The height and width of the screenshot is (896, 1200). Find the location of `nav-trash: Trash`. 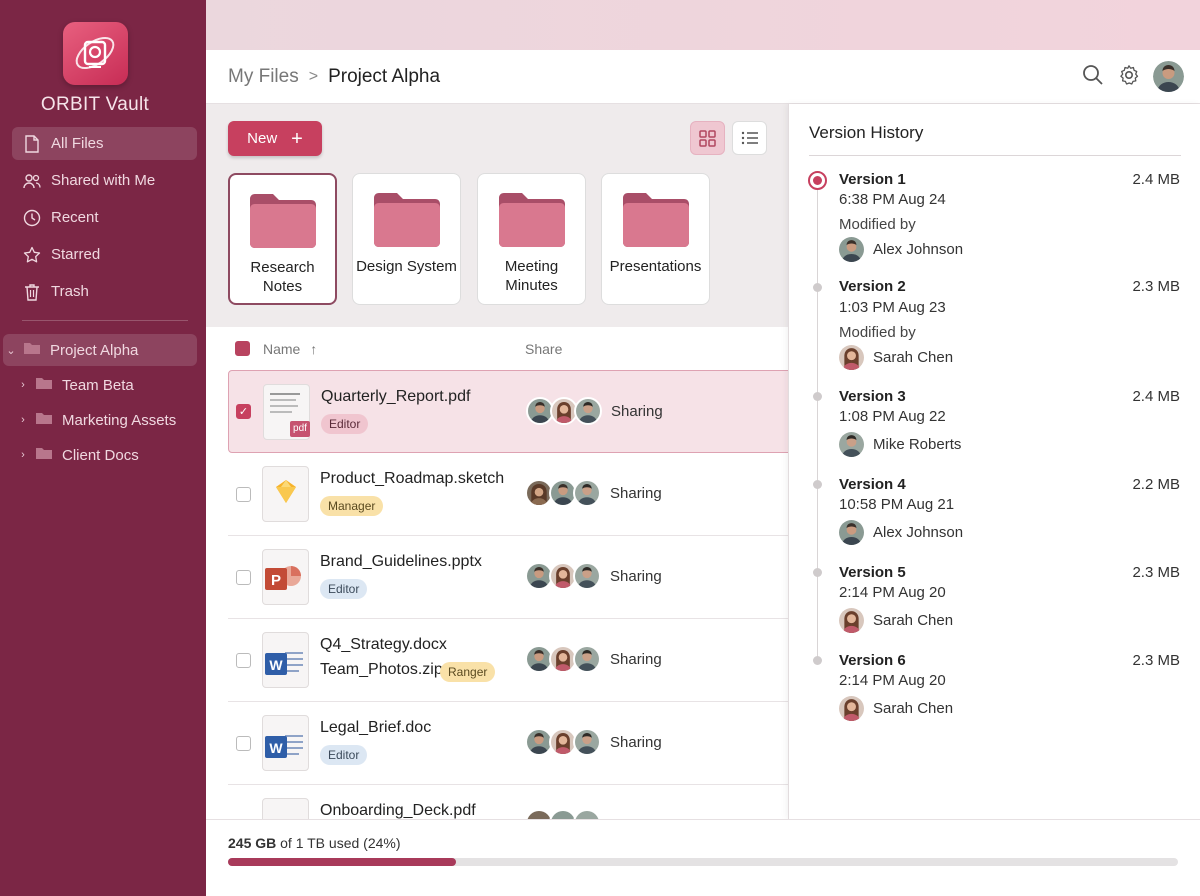

nav-trash: Trash is located at coordinates (104, 291).